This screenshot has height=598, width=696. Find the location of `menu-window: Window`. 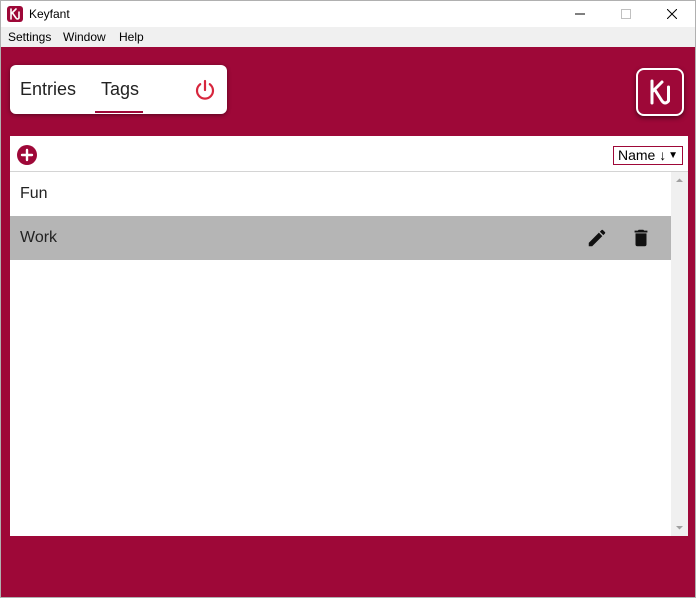

menu-window: Window is located at coordinates (84, 37).